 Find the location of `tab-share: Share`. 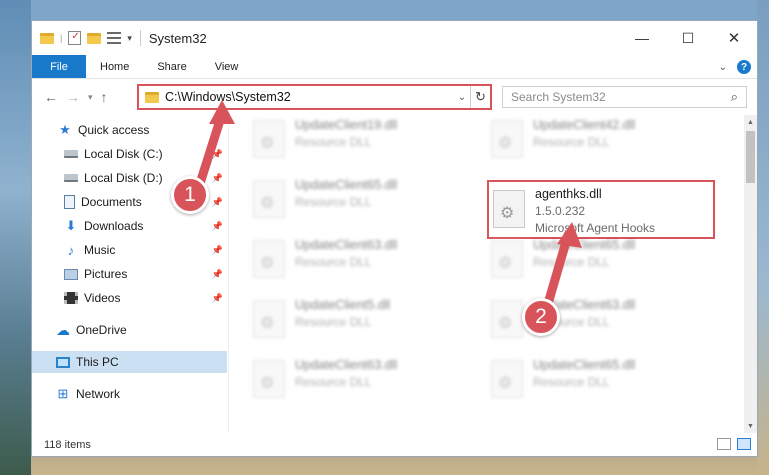

tab-share: Share is located at coordinates (171, 66).